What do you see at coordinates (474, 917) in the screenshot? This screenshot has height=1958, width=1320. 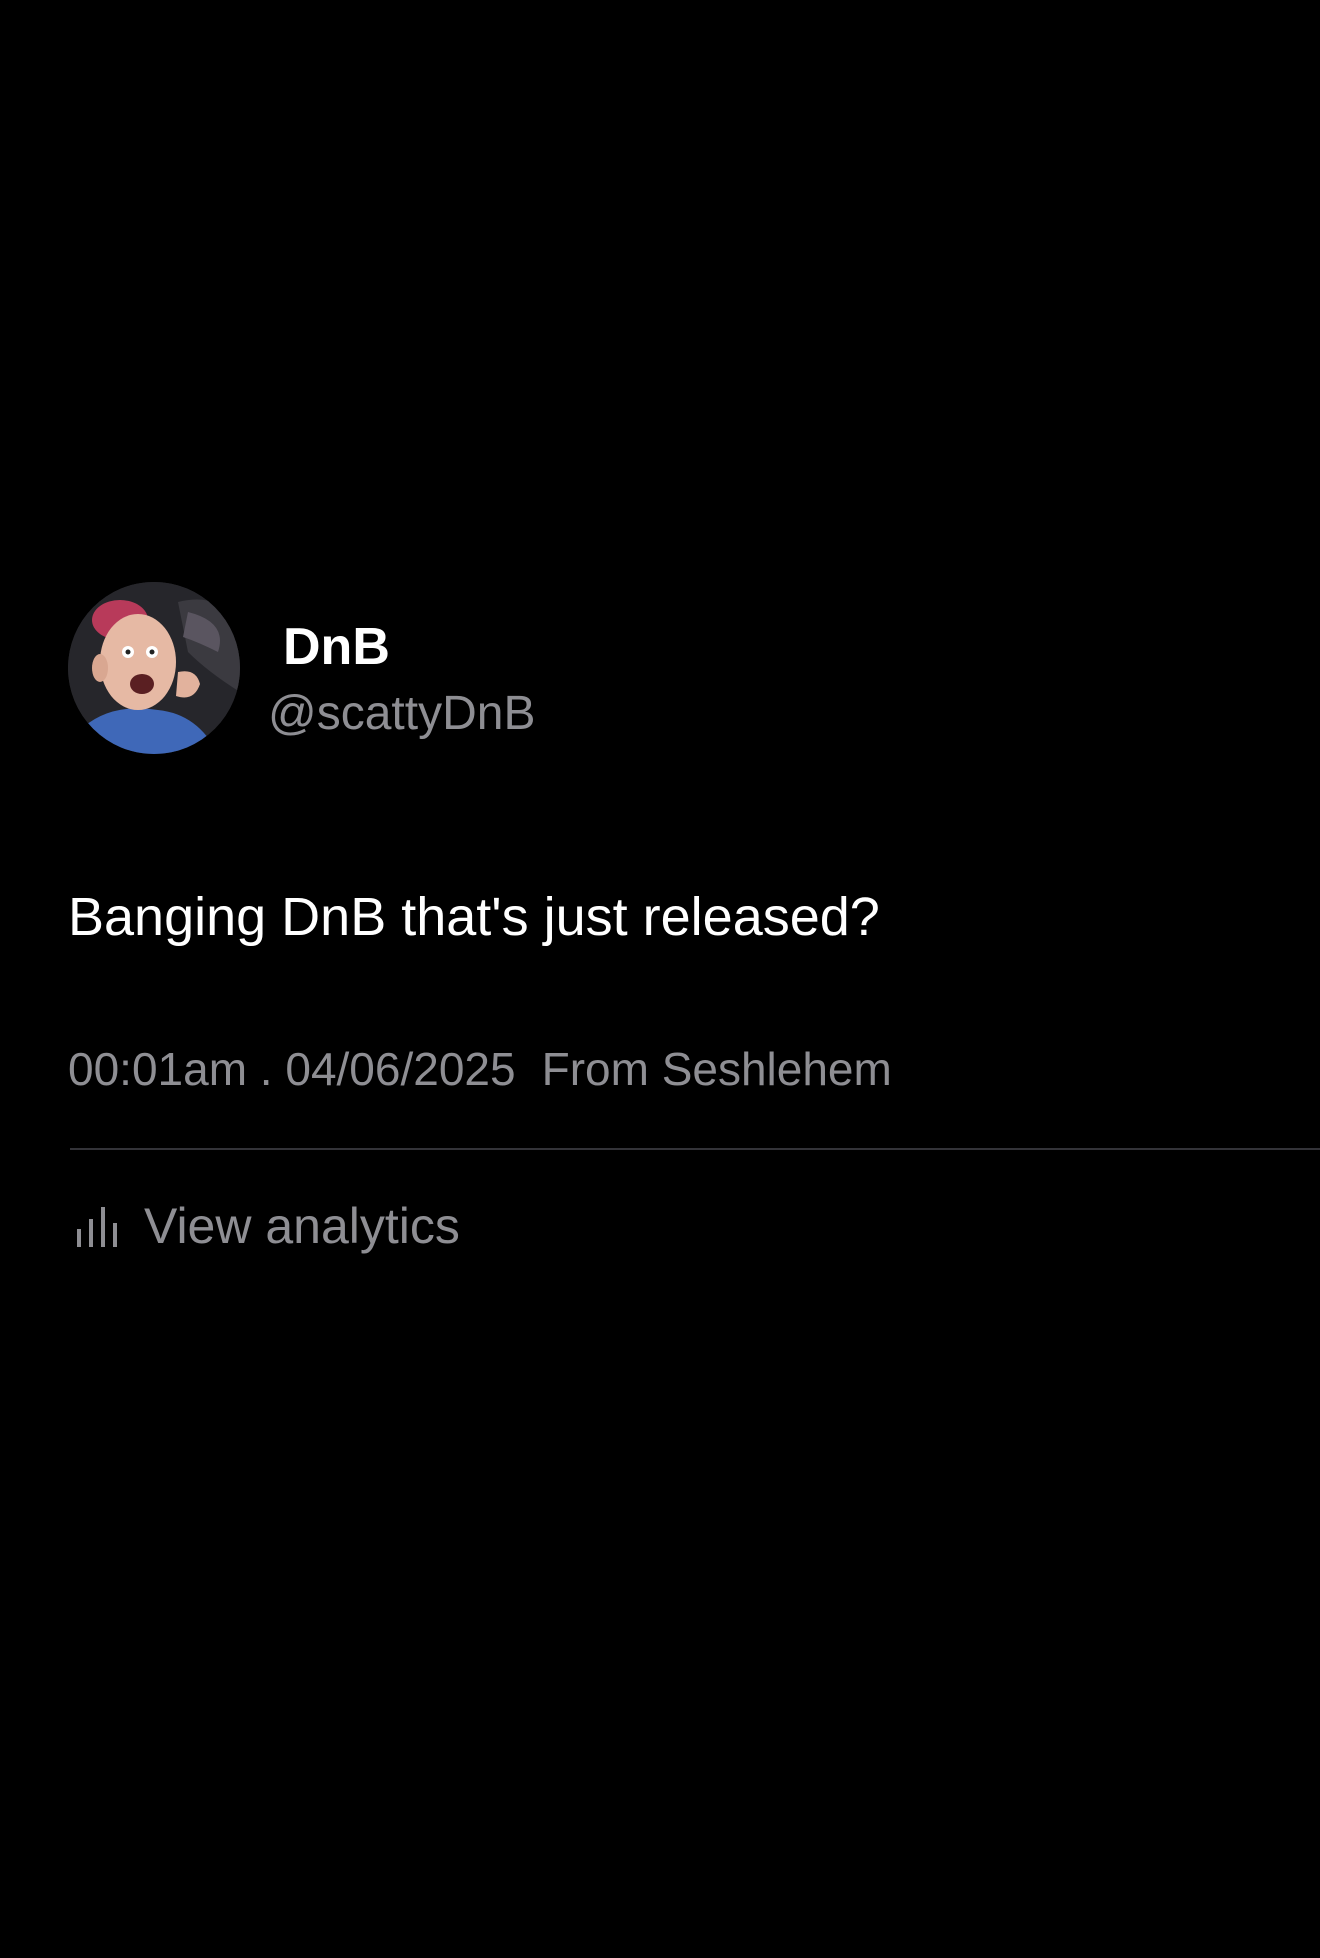 I see `post-text: Banging DnB that's just released?` at bounding box center [474, 917].